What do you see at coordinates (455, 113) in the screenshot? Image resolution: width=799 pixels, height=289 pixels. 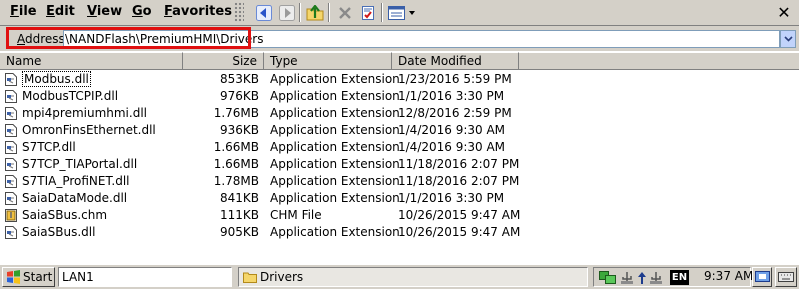 I see `file-date-modified: 12/8/2016 2:59 PM` at bounding box center [455, 113].